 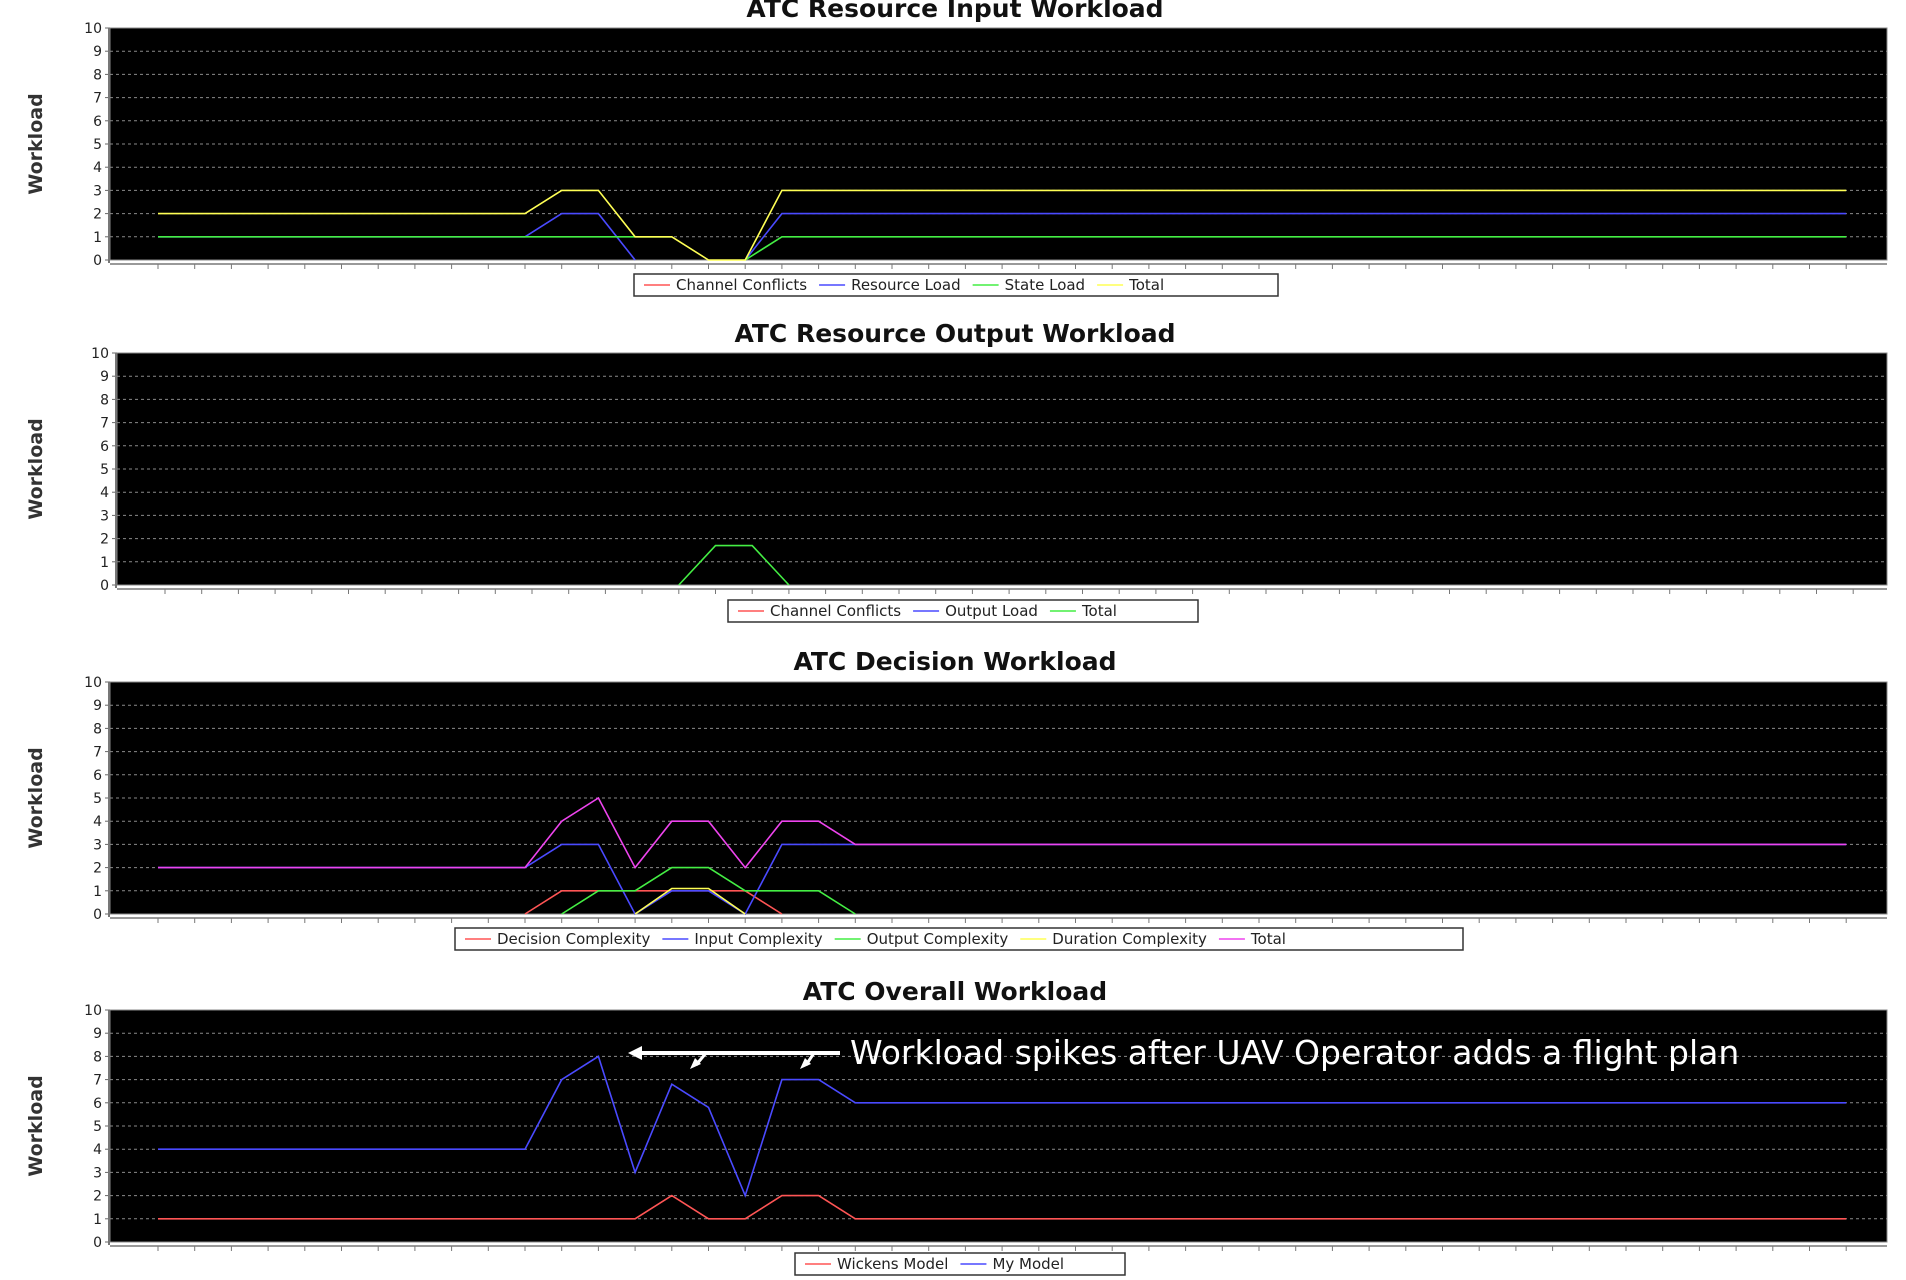 I want to click on legend-entry: Decision Complexity, so click(x=573, y=939).